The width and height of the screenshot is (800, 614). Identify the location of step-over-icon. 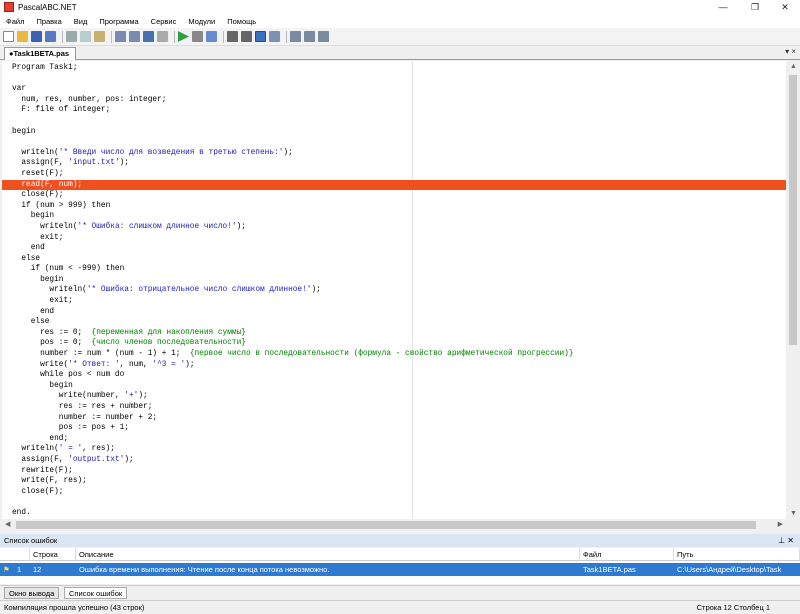
(246, 36).